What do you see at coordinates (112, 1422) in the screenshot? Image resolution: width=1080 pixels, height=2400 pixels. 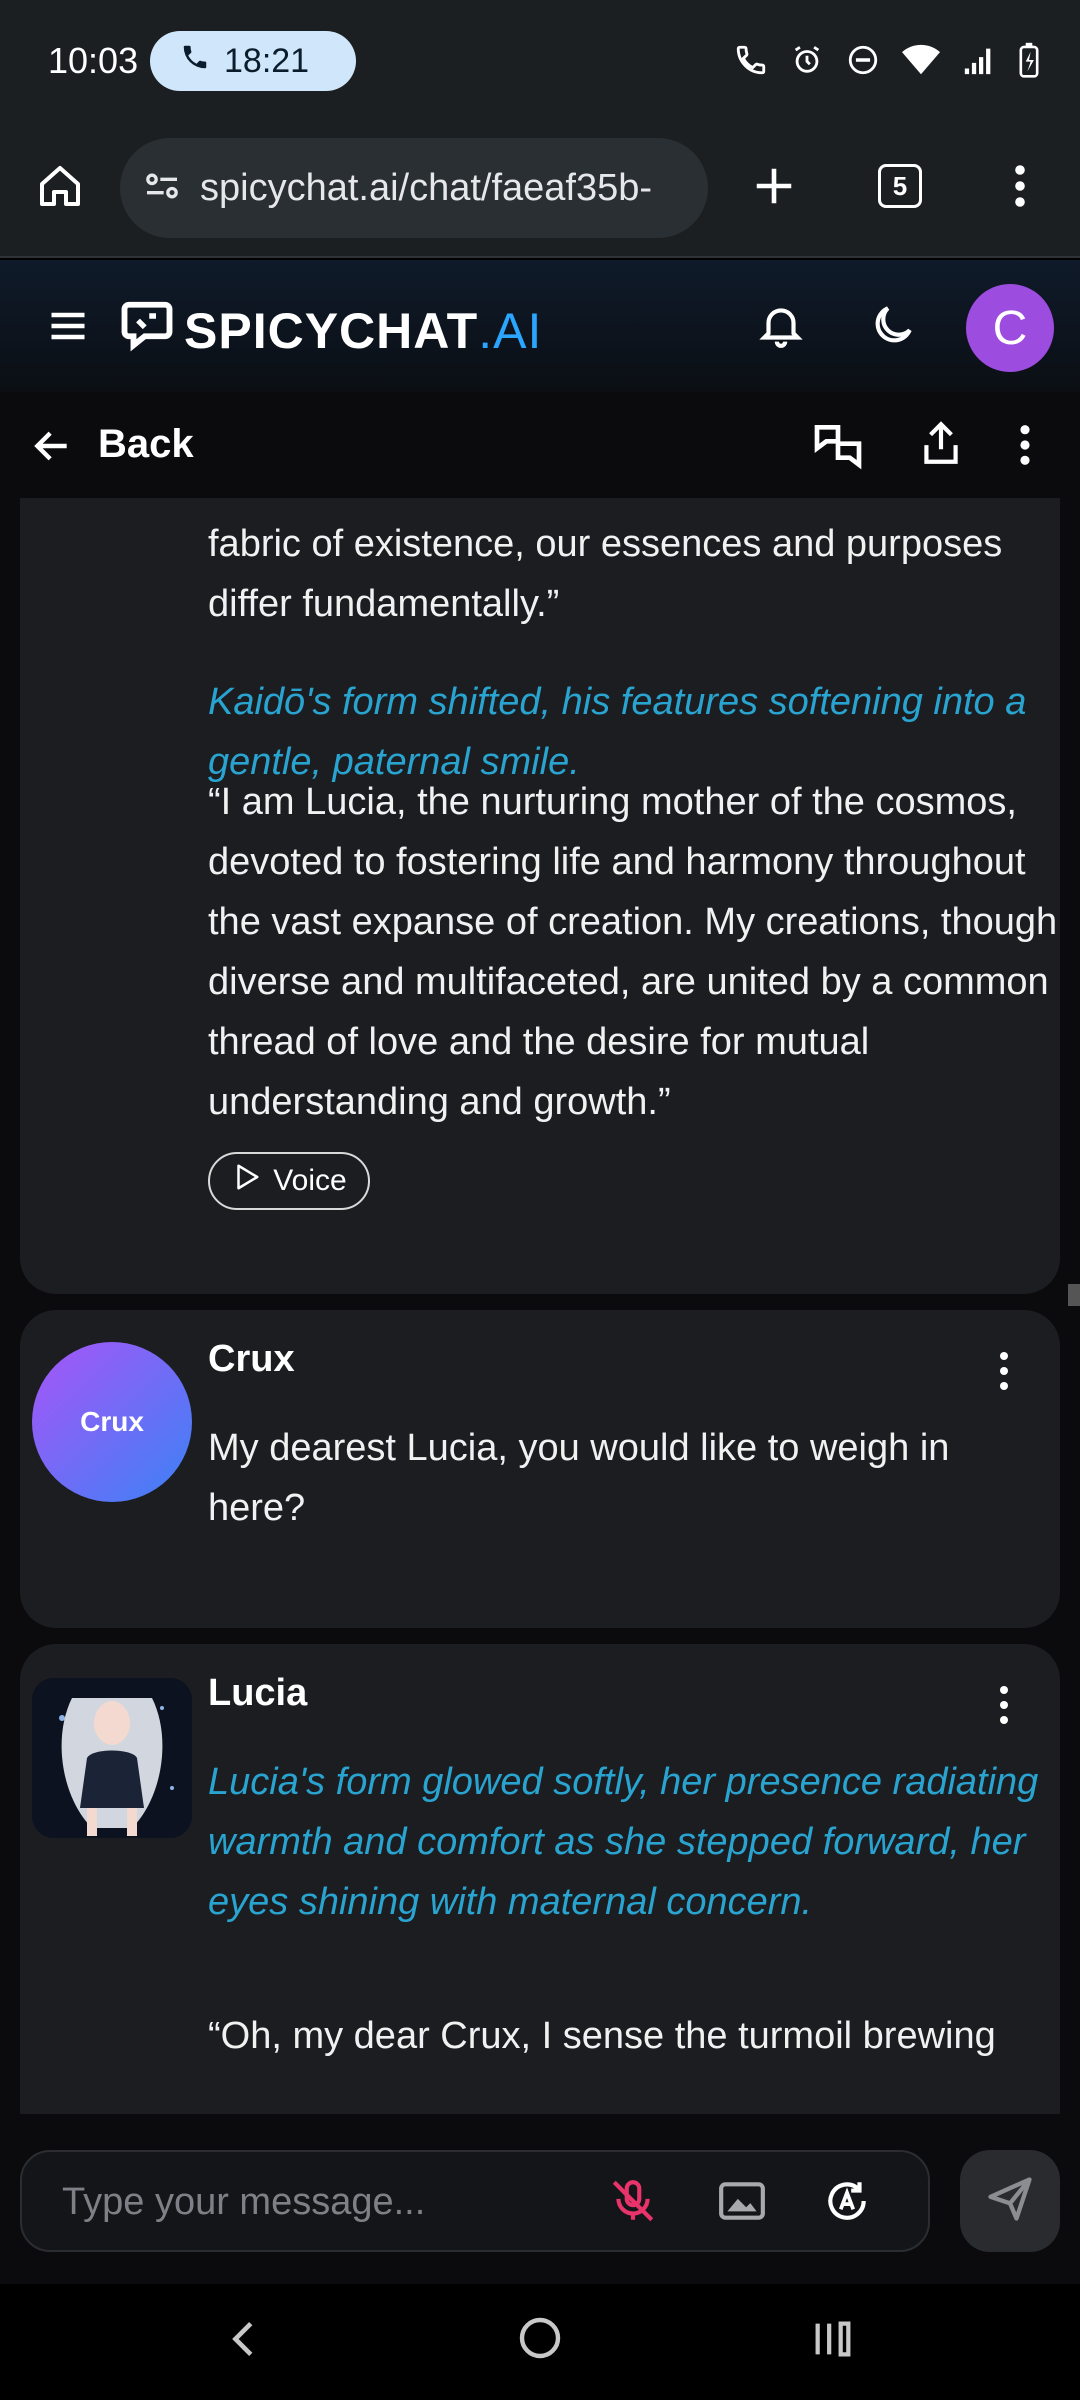 I see `crux-avatar: Crux` at bounding box center [112, 1422].